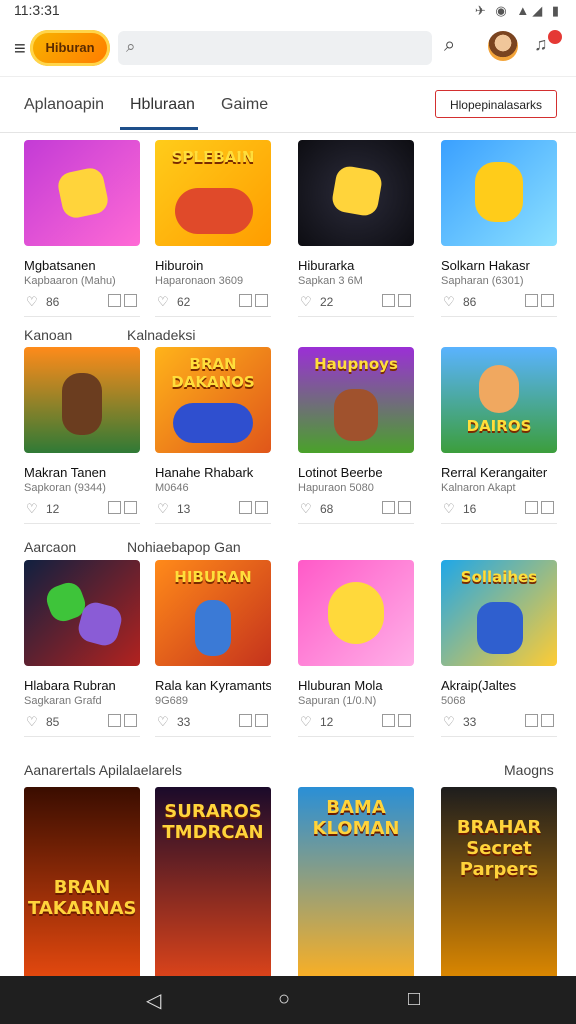  I want to click on status-bar: 11:3:31 ✈ ◉ ▲◢ ▮, so click(288, 11).